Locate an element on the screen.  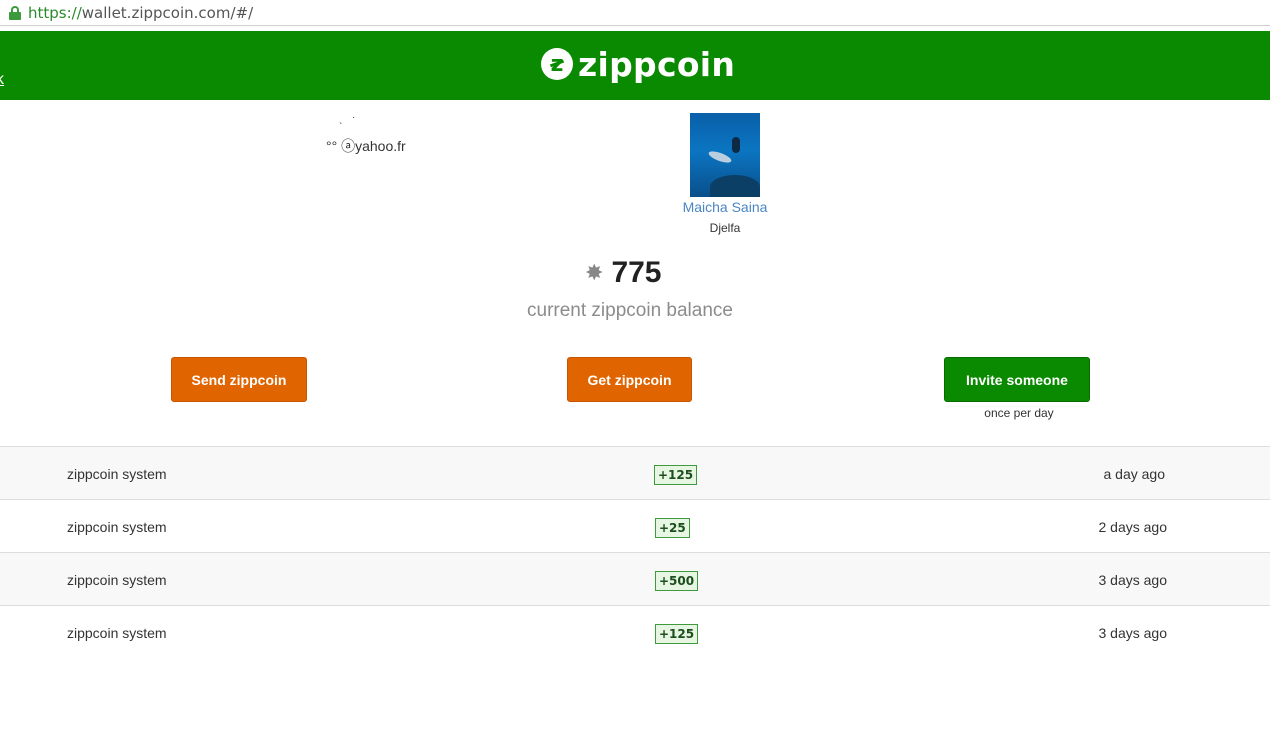
user-avatar is located at coordinates (725, 155).